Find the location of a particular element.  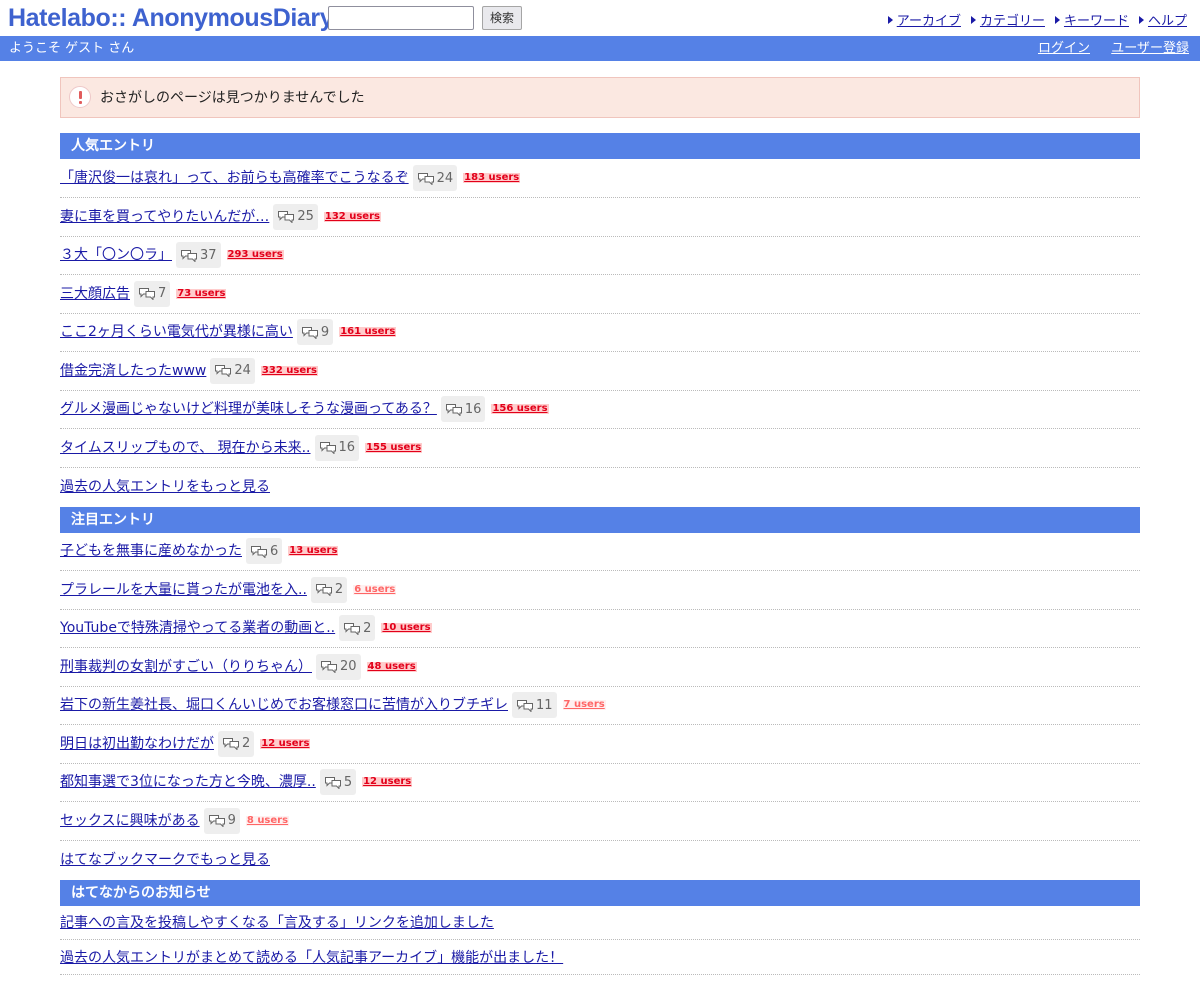

more-entries-link: 過去の人気エントリをもっと見る is located at coordinates (165, 487).